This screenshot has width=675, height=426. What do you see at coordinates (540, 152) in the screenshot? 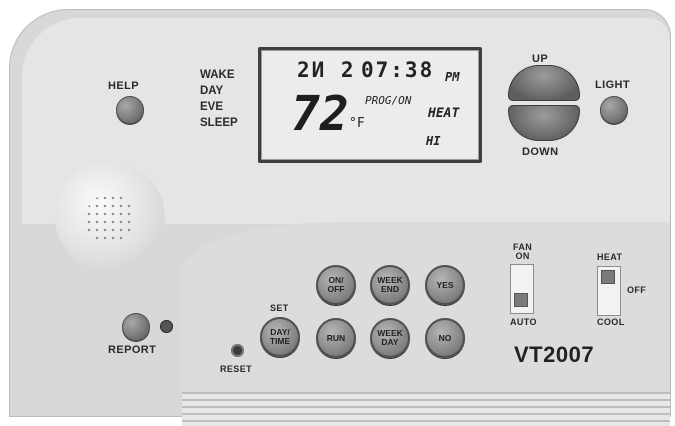
I see `down-label: DOWN` at bounding box center [540, 152].